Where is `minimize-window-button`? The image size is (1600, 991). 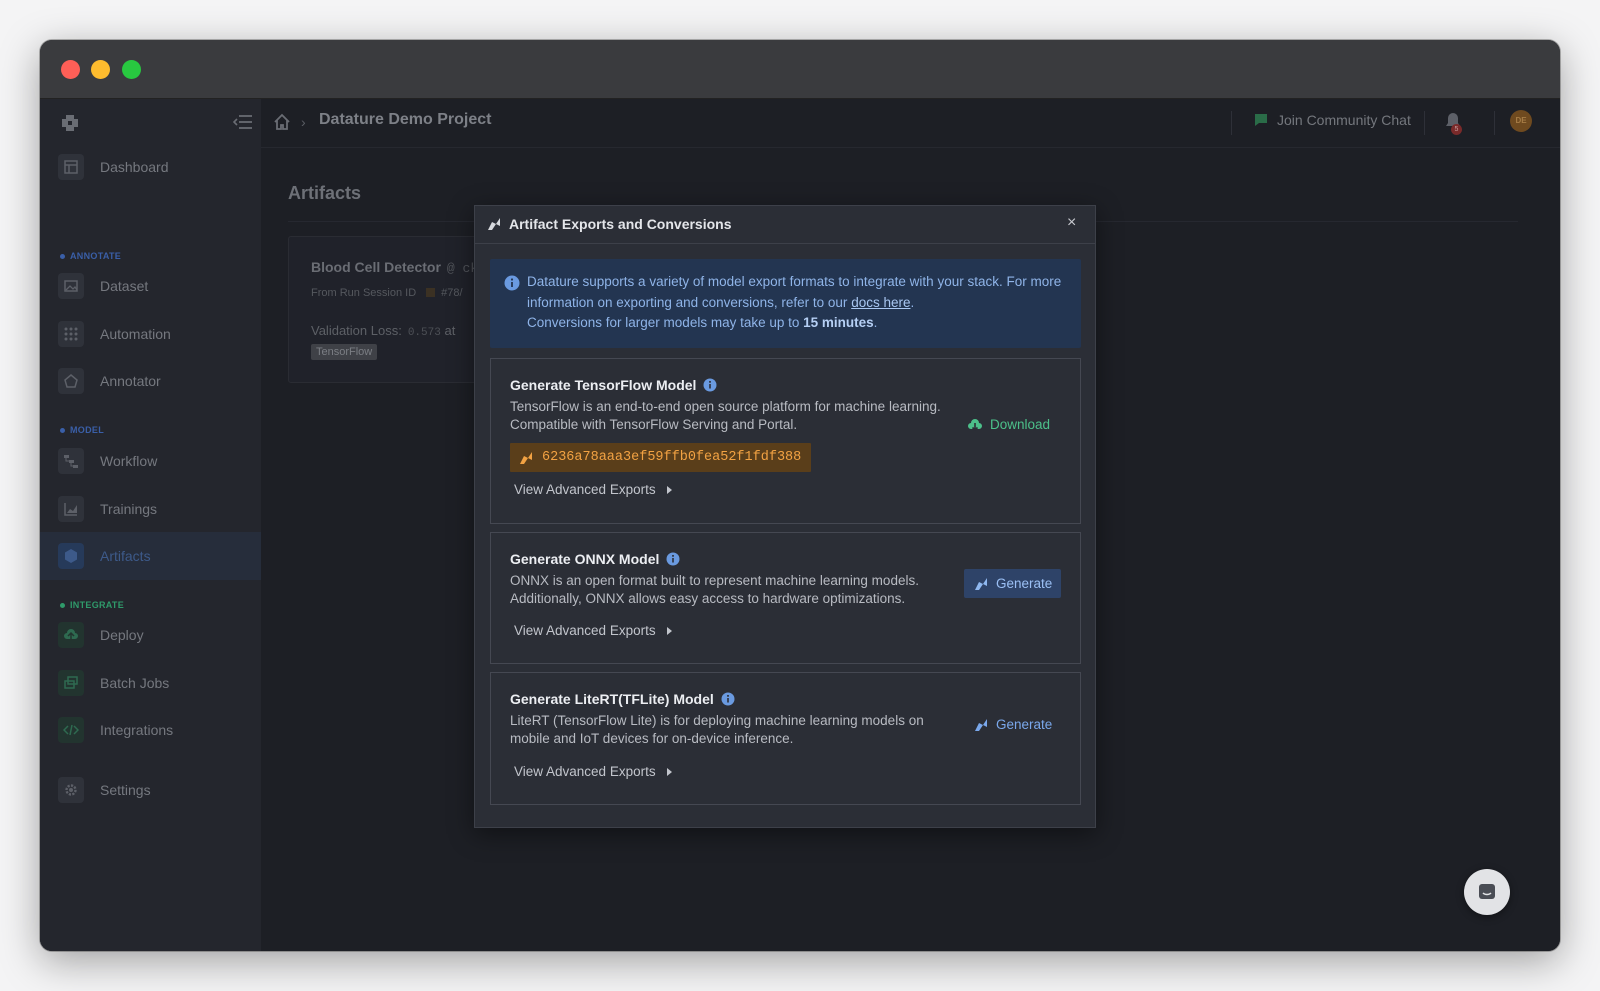 minimize-window-button is located at coordinates (100, 69).